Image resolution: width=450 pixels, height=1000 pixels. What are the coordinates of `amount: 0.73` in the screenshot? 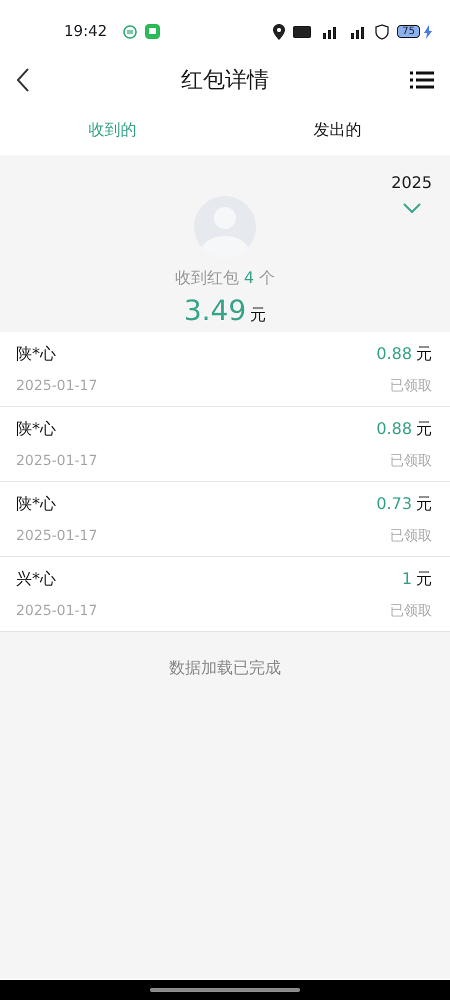 It's located at (394, 504).